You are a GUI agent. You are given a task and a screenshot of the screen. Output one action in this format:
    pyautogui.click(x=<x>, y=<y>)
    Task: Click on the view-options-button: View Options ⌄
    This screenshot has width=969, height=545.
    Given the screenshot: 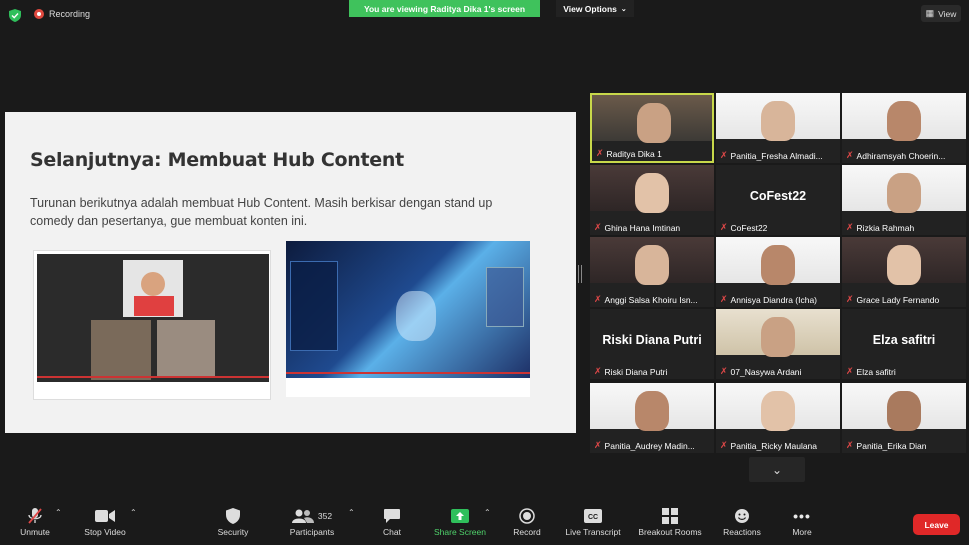 What is the action you would take?
    pyautogui.click(x=595, y=8)
    